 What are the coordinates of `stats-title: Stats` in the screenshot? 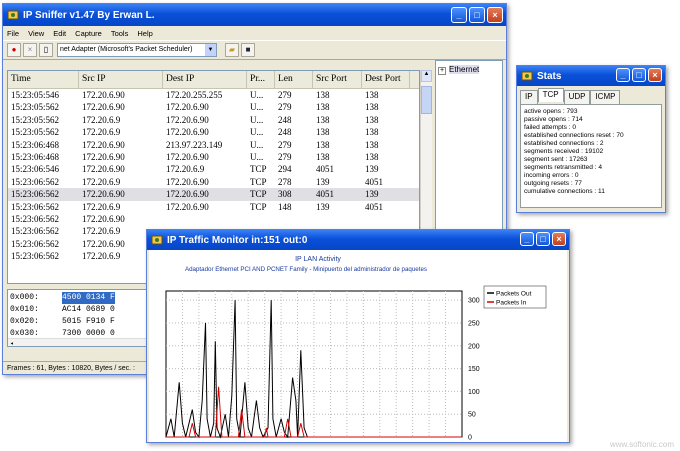 It's located at (549, 76).